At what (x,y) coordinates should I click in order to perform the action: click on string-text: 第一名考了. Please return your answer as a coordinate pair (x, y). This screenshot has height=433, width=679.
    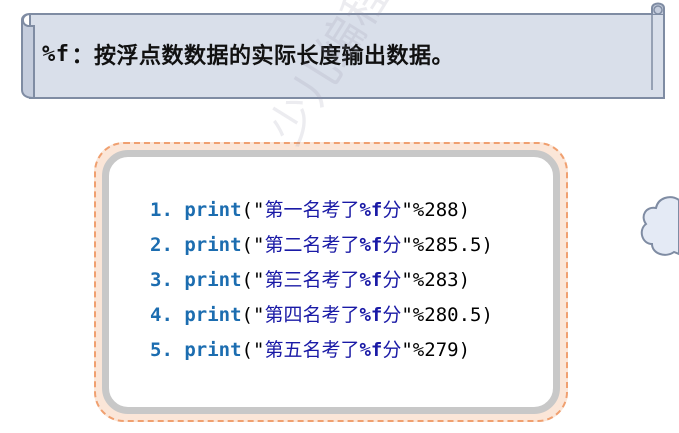
    Looking at the image, I should click on (312, 210).